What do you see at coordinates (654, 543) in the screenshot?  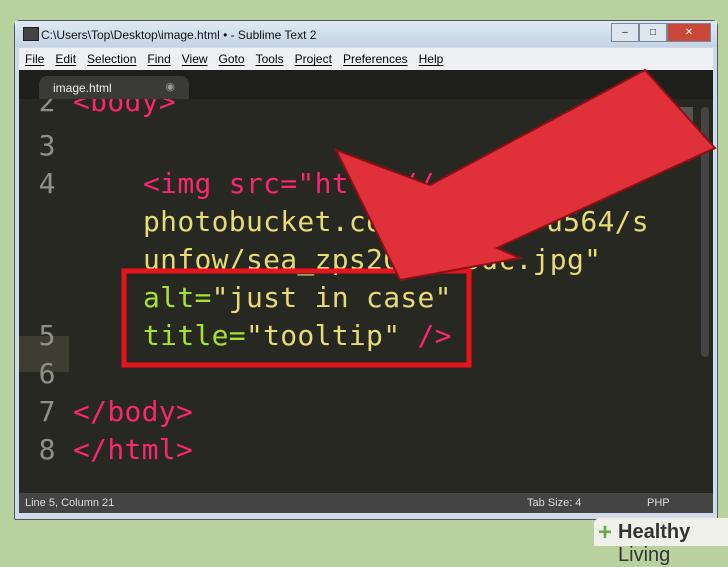 I see `watermark-text: Healthy Living` at bounding box center [654, 543].